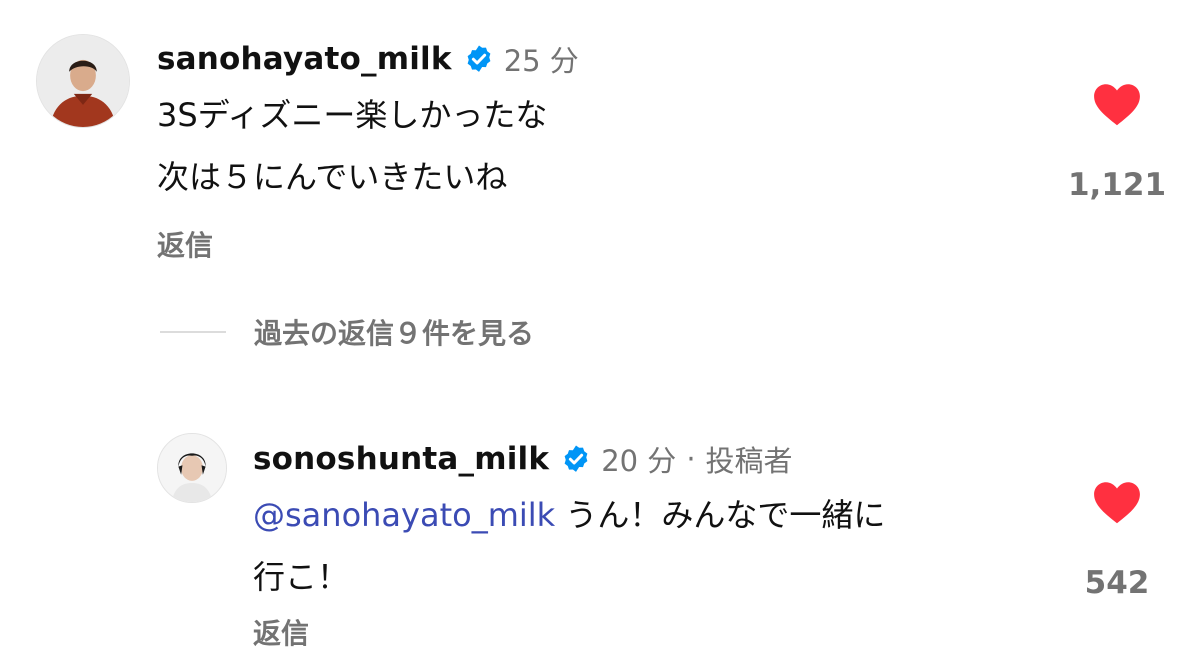  What do you see at coordinates (1117, 142) in the screenshot?
I see `like-block: 1,121` at bounding box center [1117, 142].